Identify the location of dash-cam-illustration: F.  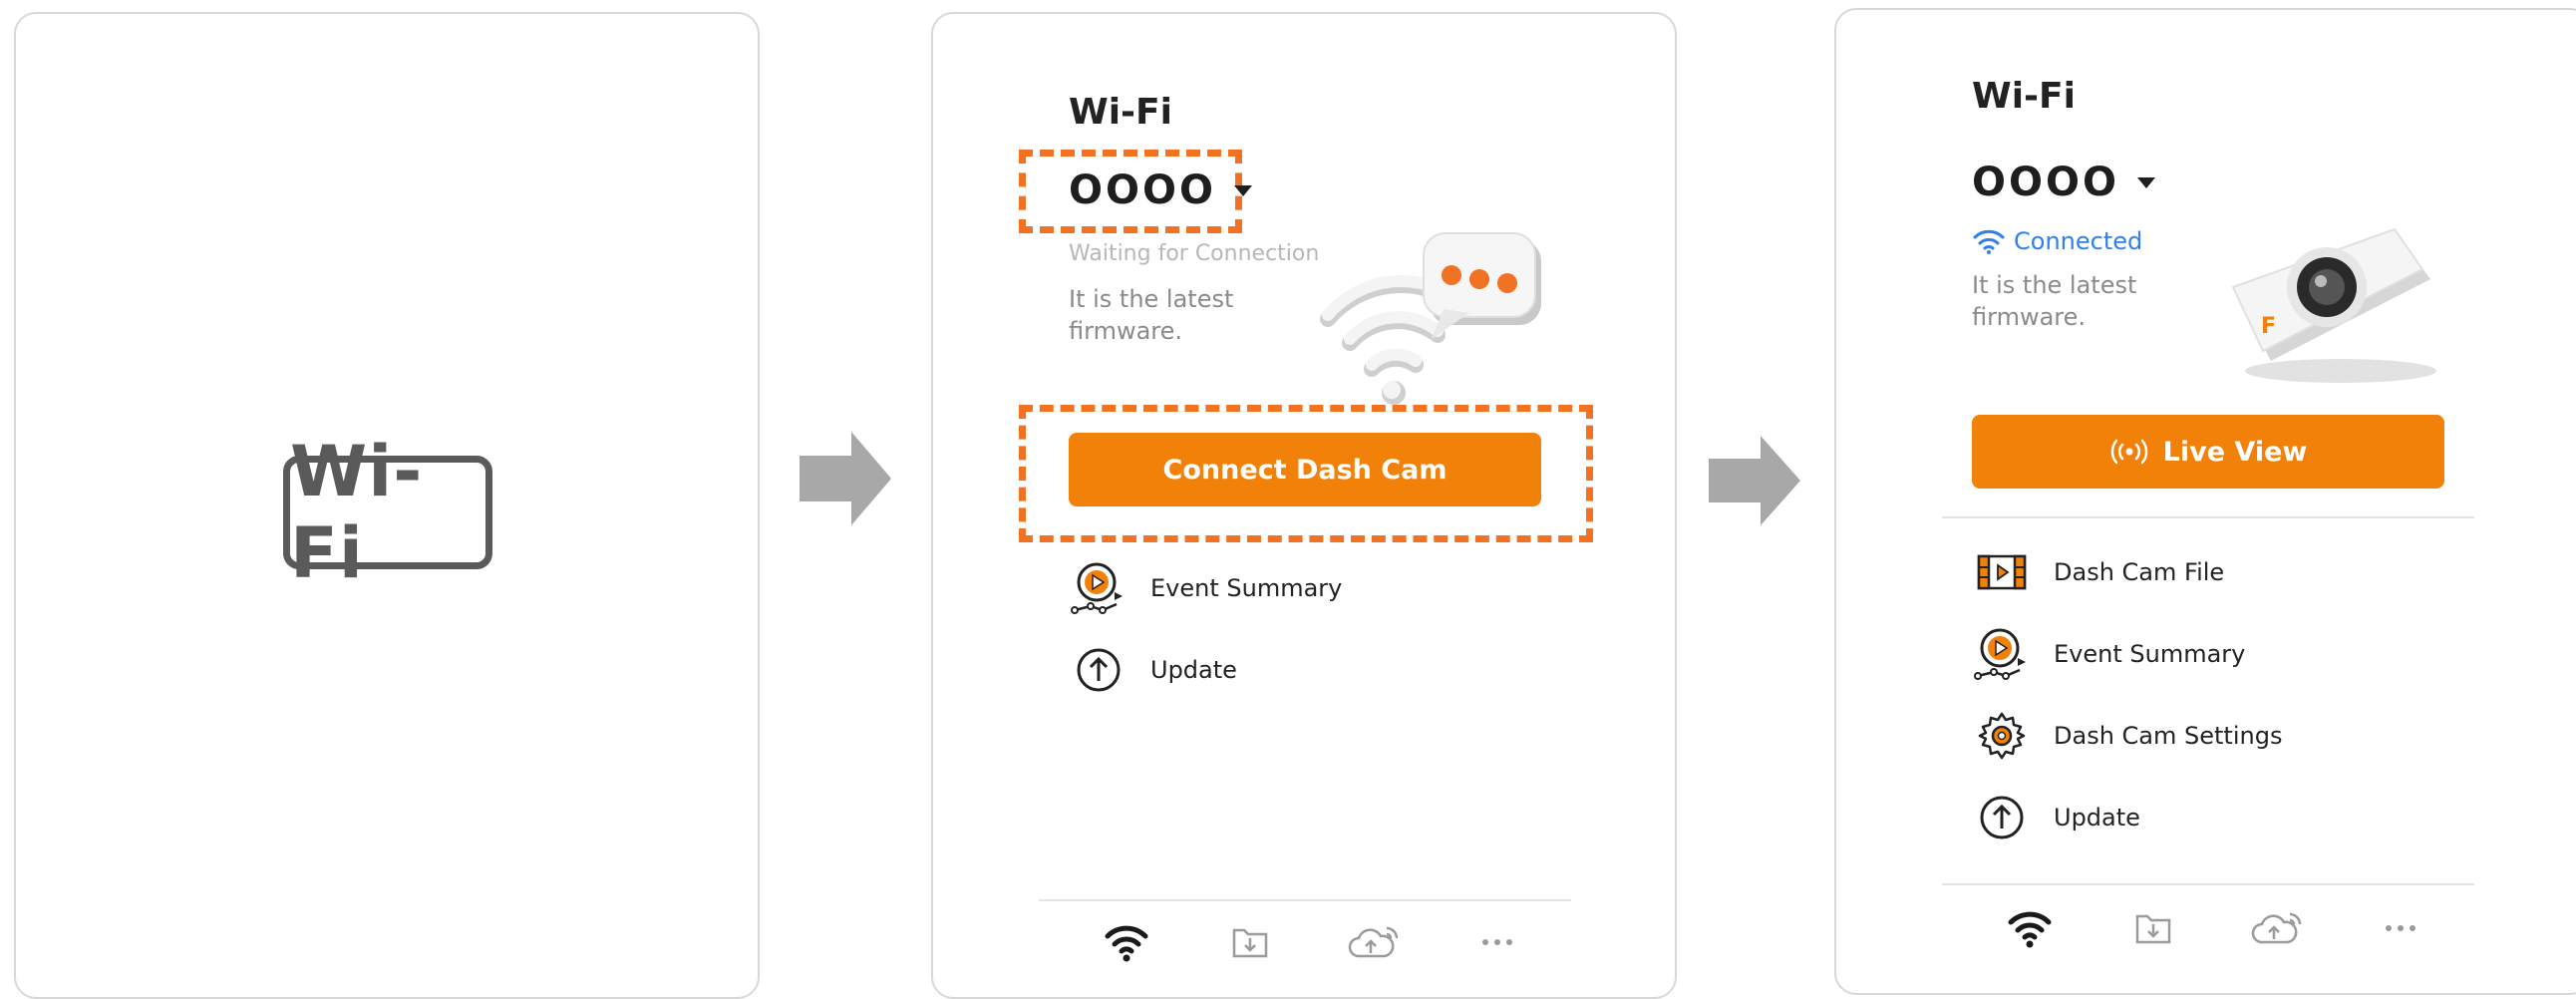
(2333, 305).